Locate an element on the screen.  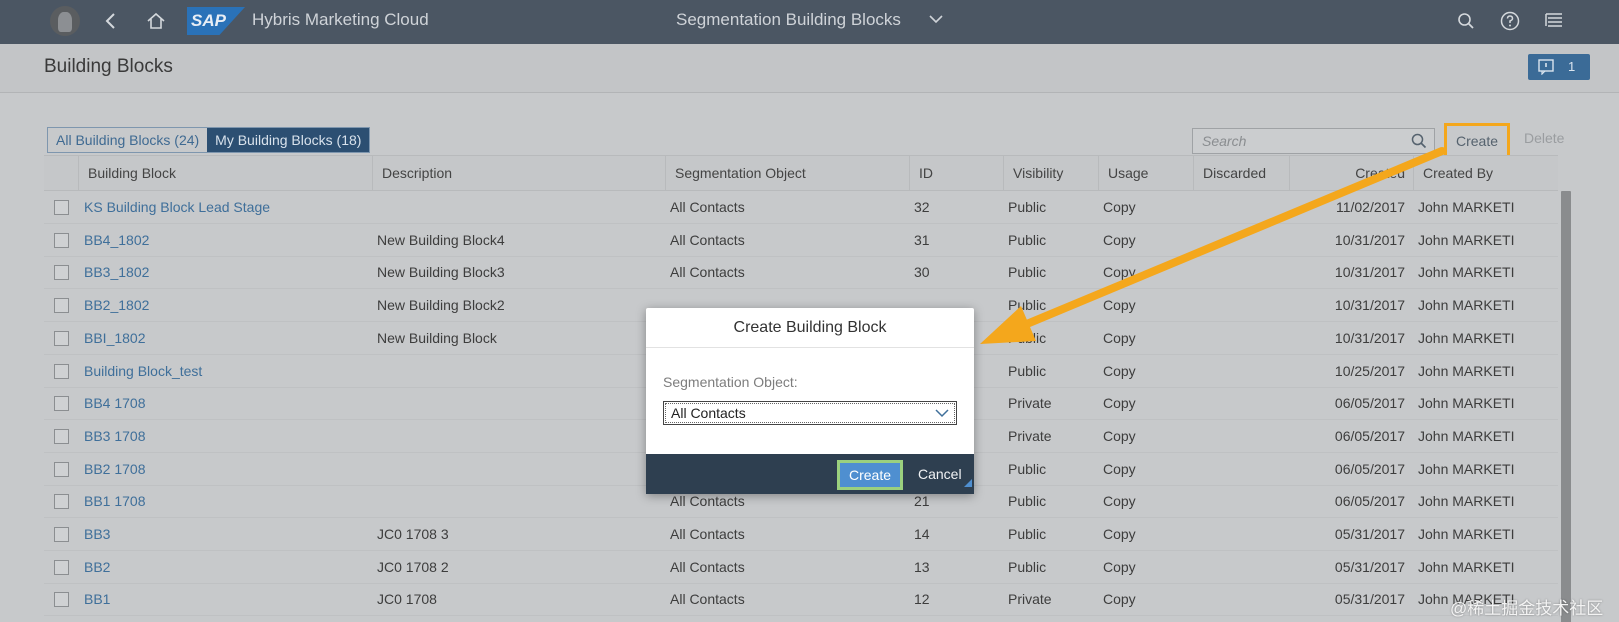
cell-name: BB3_1802 is located at coordinates (228, 272).